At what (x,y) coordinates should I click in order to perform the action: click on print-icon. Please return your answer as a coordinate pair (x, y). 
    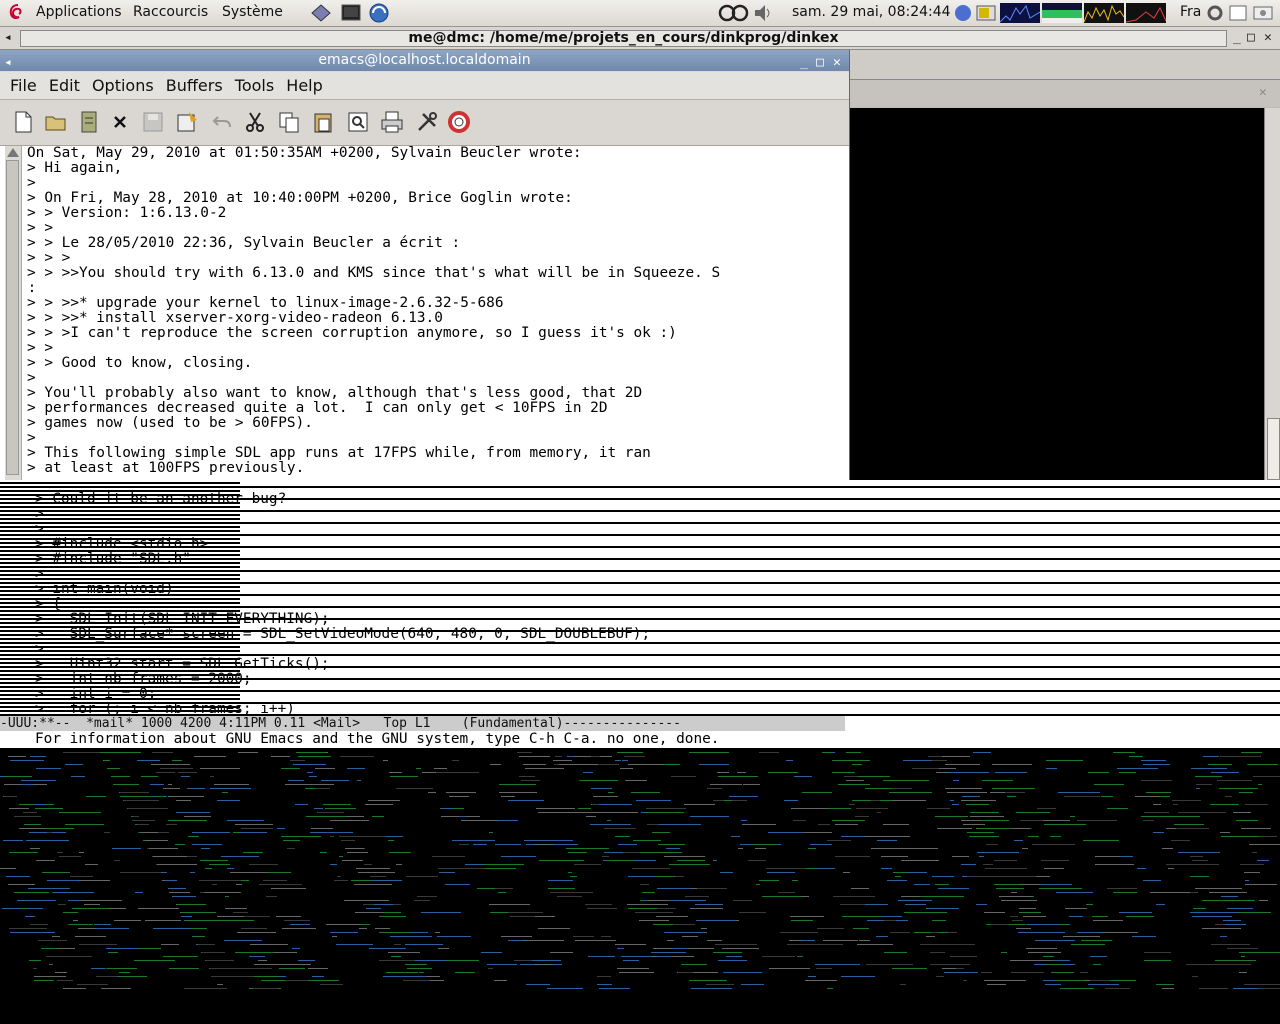
    Looking at the image, I should click on (392, 122).